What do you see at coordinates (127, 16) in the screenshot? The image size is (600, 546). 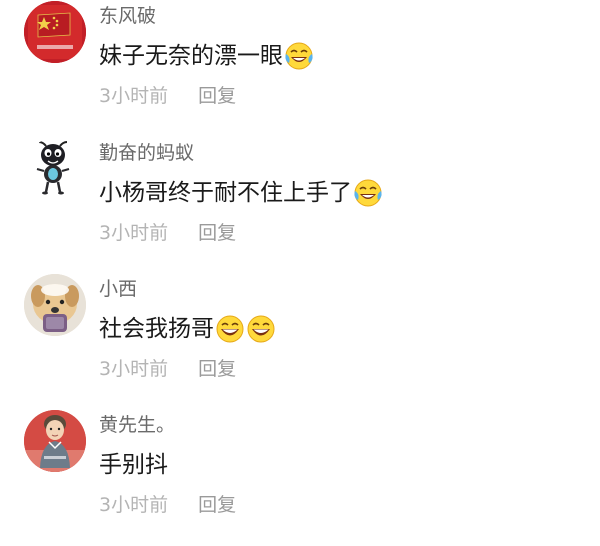 I see `username: 东风破` at bounding box center [127, 16].